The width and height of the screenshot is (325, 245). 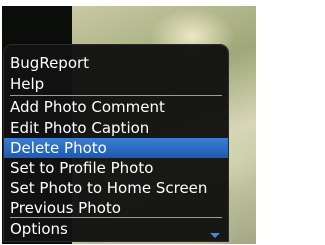 What do you see at coordinates (116, 168) in the screenshot?
I see `menu-item-set-profile-photo: Set to Profile Photo` at bounding box center [116, 168].